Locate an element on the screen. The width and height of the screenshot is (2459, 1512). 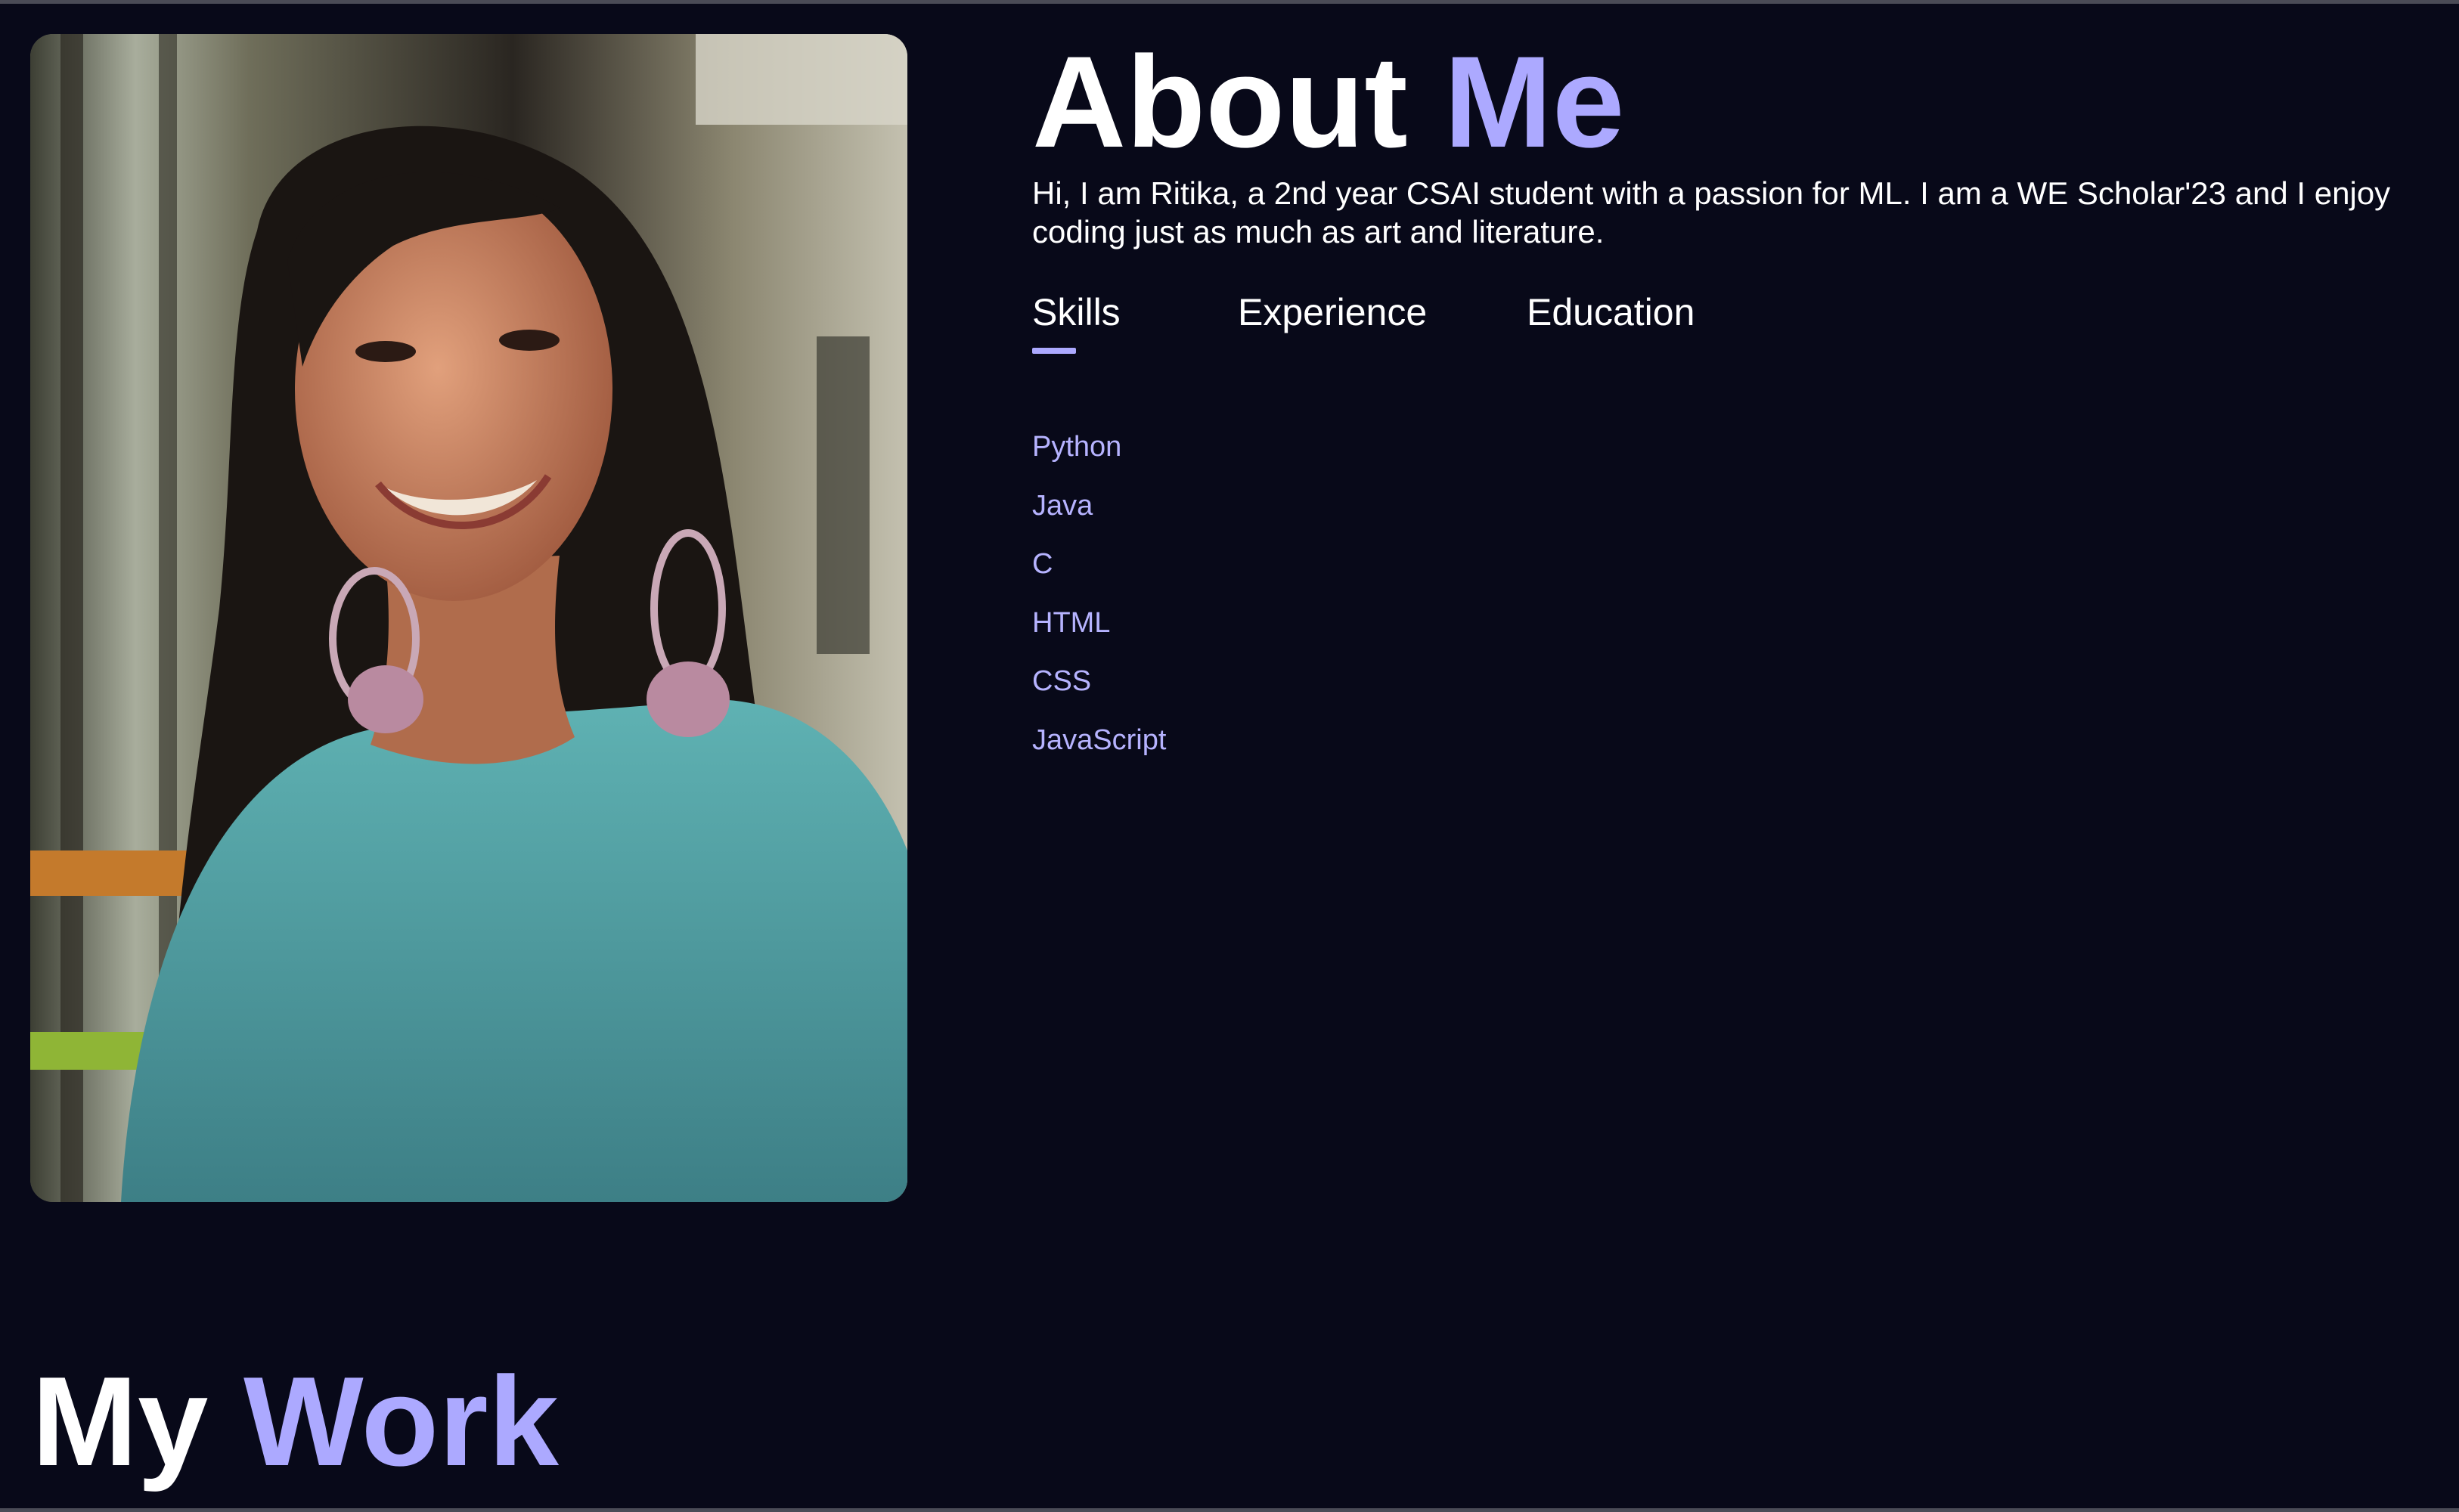
skill-item: Java is located at coordinates (1062, 505).